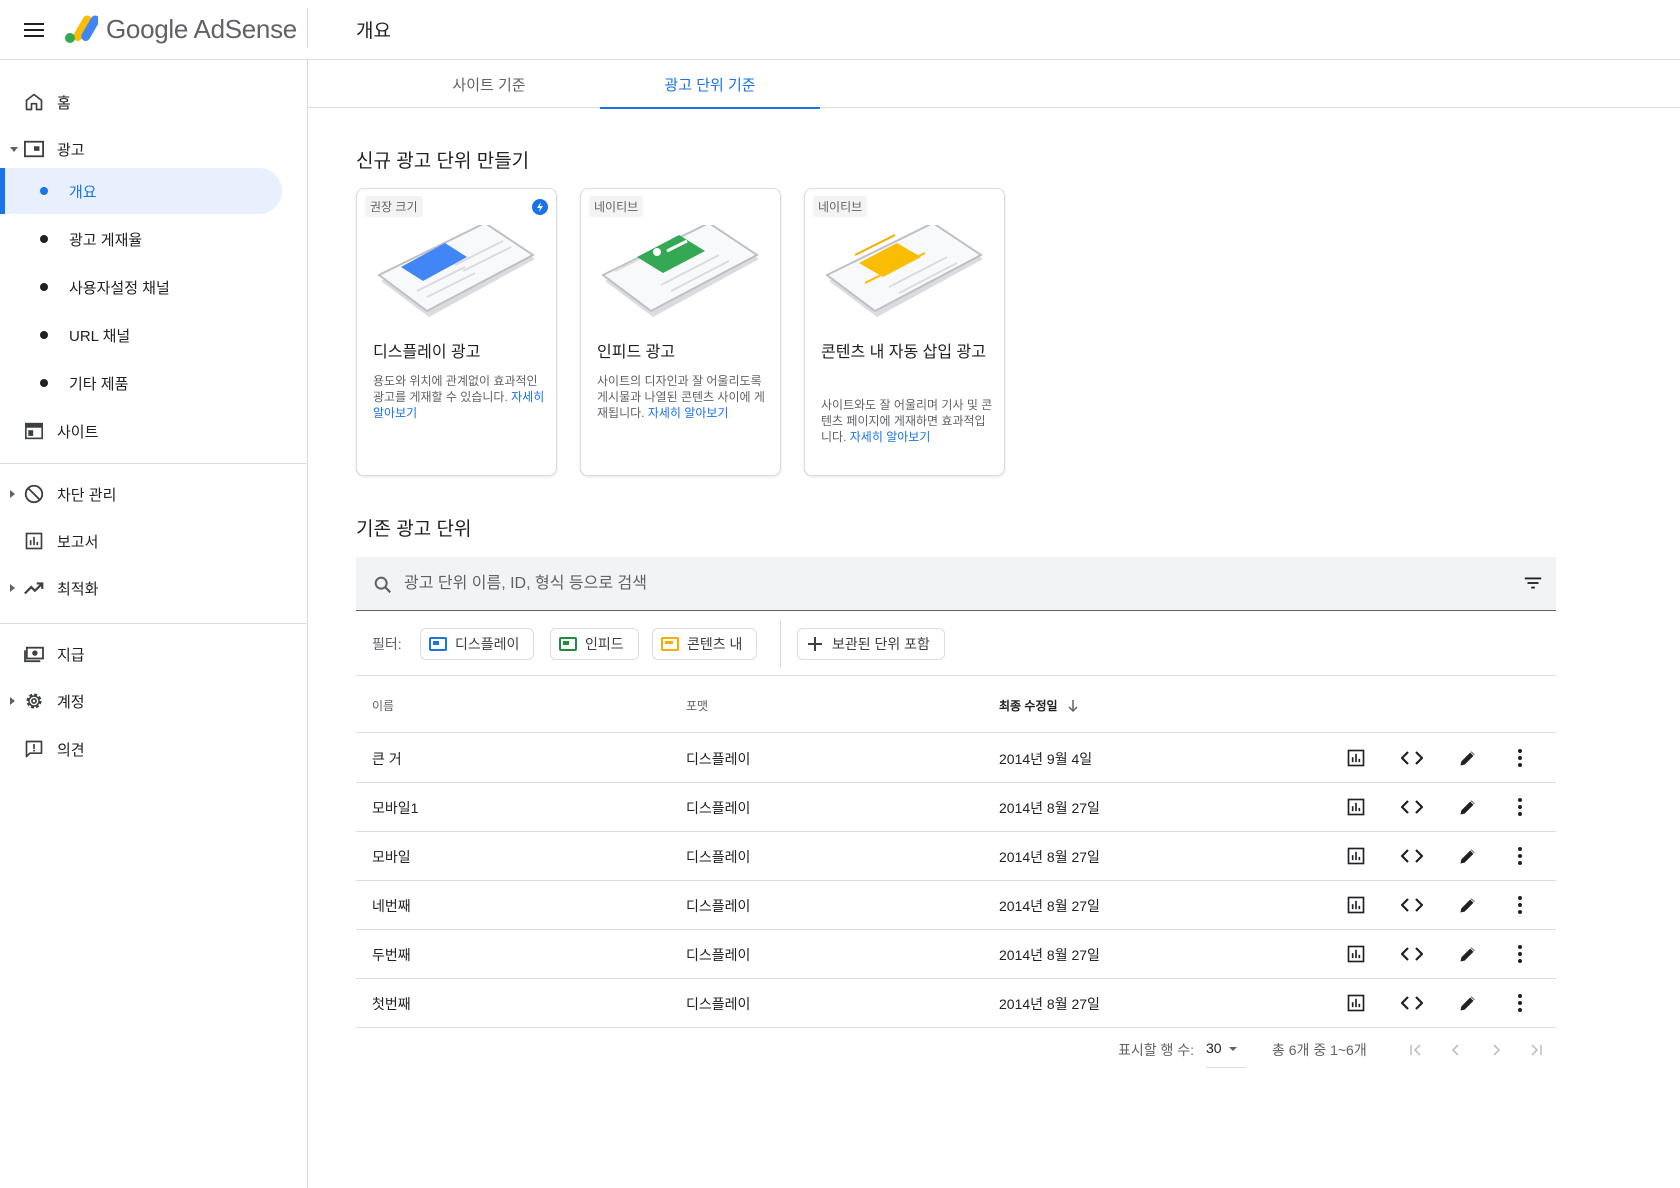  What do you see at coordinates (956, 905) in the screenshot?
I see `table-row: 네번째 디스플레이 2014년 8월 27일` at bounding box center [956, 905].